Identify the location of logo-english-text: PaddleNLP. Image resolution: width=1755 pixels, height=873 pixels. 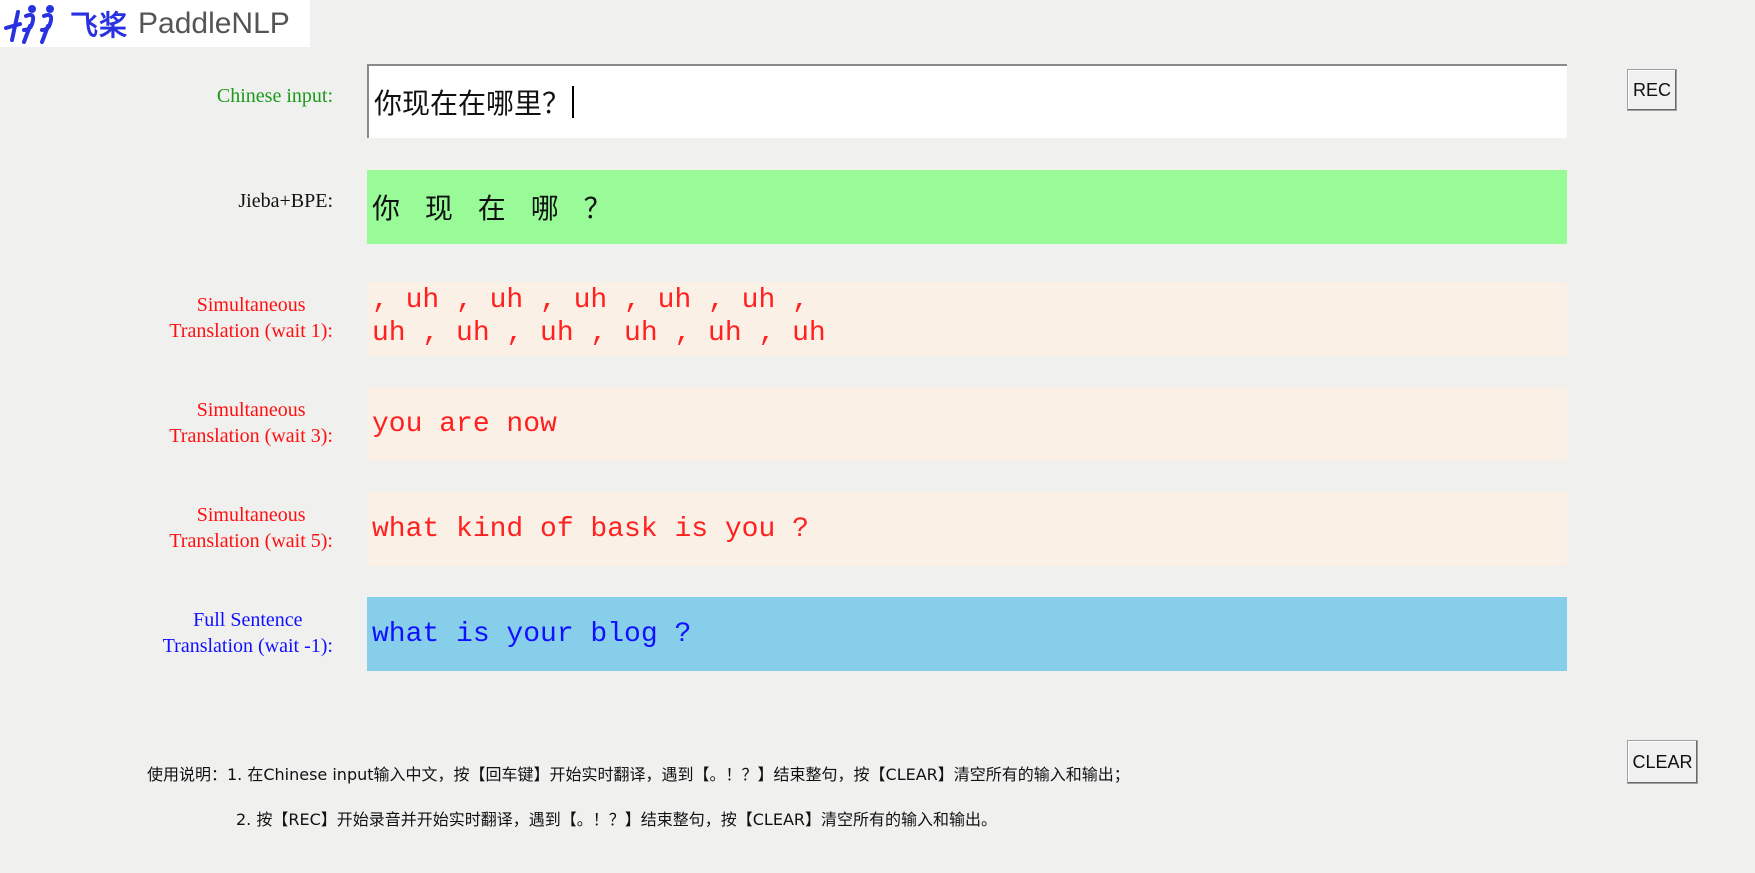
(214, 23).